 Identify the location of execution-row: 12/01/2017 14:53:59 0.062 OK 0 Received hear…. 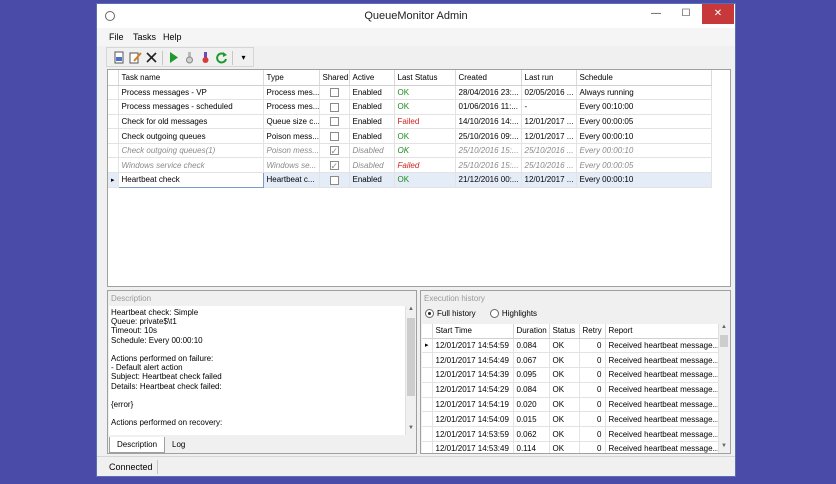
(570, 434).